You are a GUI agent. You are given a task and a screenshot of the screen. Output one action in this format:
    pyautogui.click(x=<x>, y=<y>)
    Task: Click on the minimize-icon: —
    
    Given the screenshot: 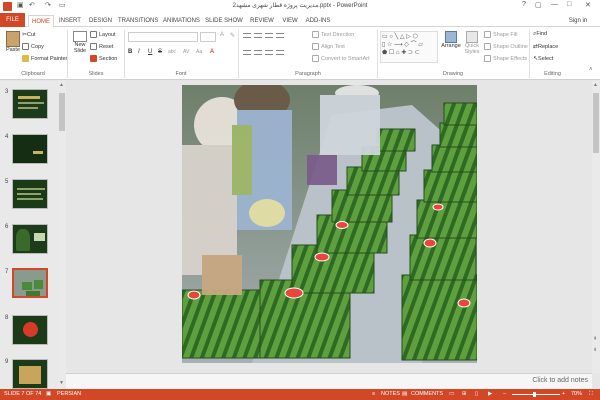 What is the action you would take?
    pyautogui.click(x=554, y=4)
    